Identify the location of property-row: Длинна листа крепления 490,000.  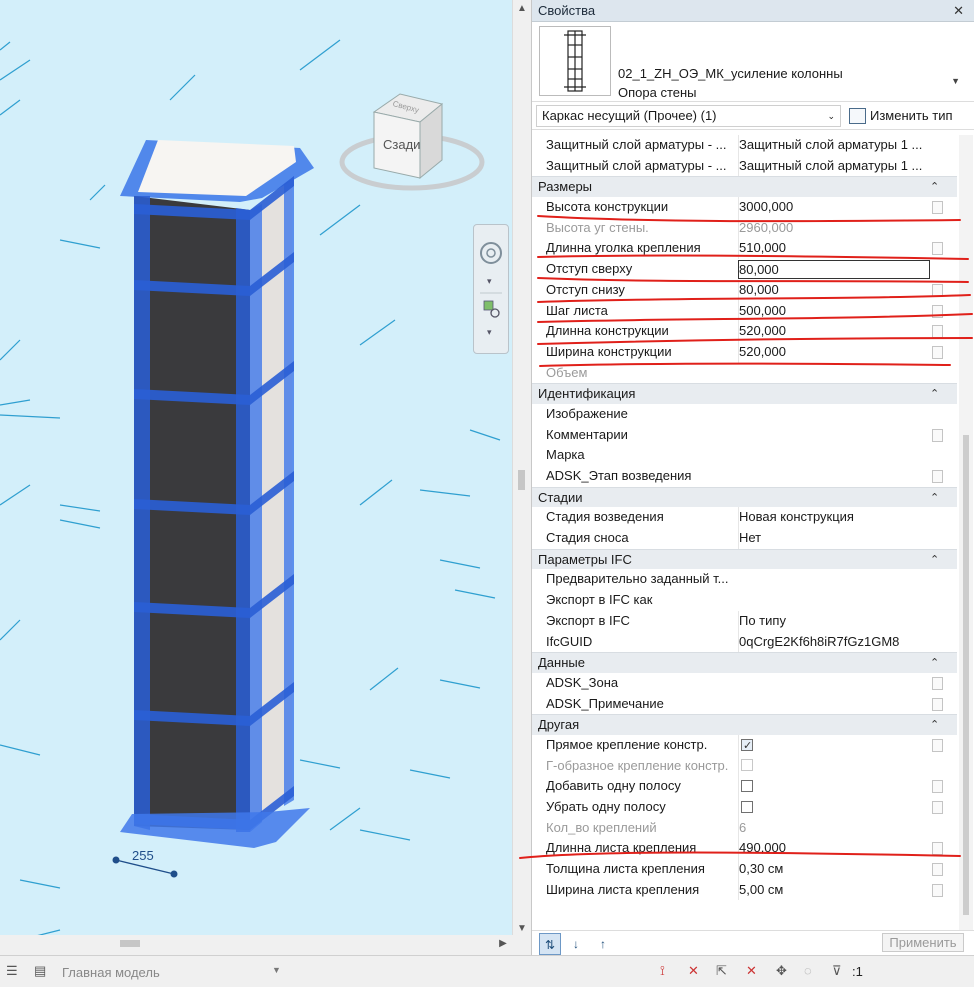
(744, 849).